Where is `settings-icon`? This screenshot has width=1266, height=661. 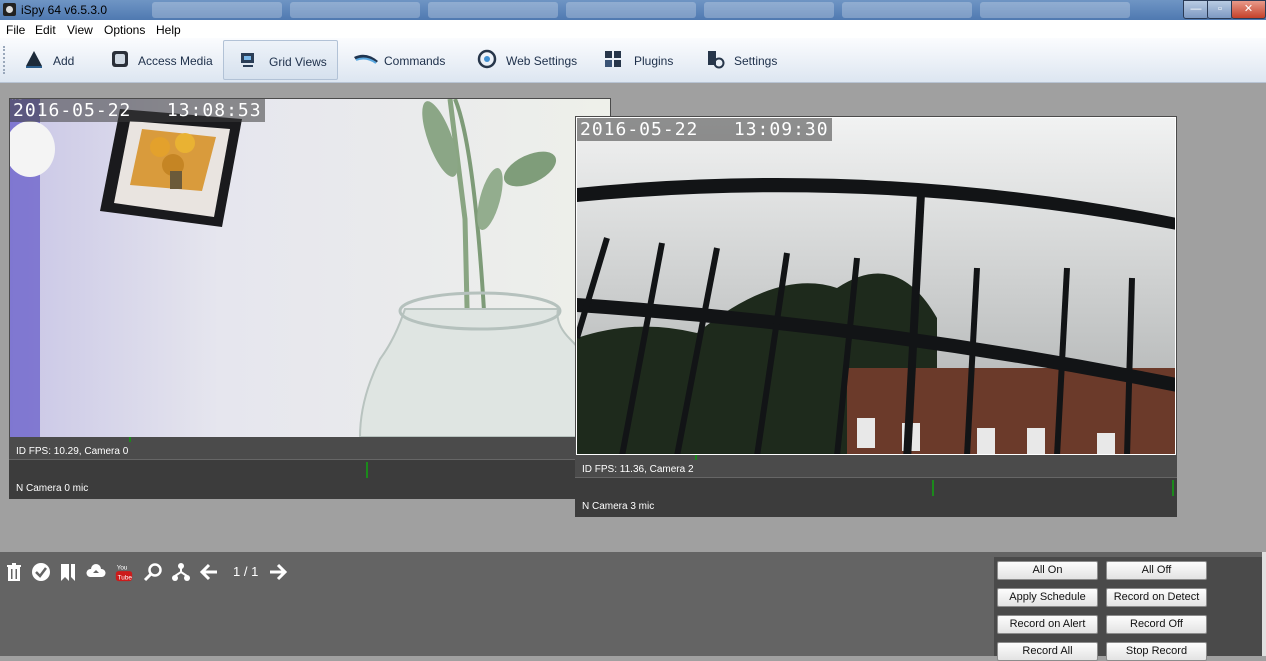
settings-icon is located at coordinates (716, 60).